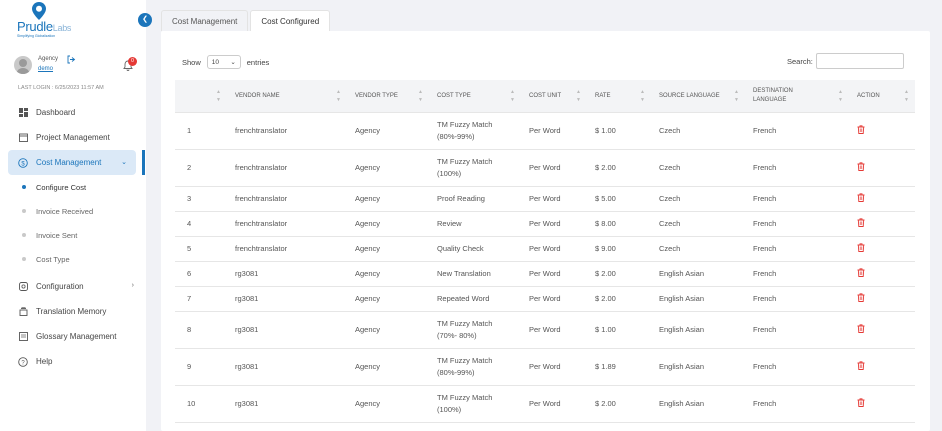 This screenshot has height=431, width=942. I want to click on configuration-icon, so click(23, 287).